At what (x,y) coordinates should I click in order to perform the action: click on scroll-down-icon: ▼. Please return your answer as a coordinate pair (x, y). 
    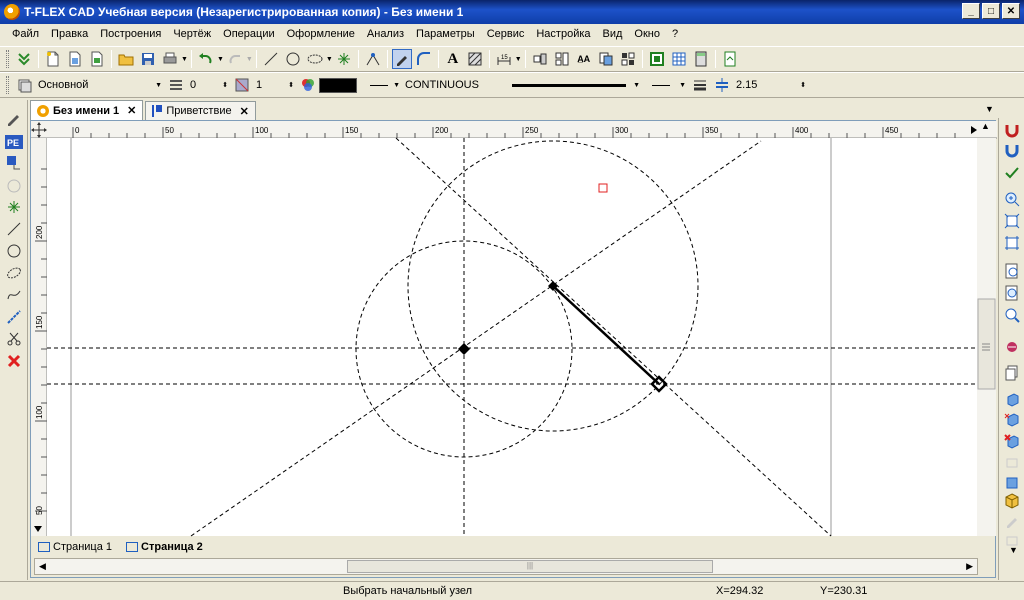
    Looking at the image, I should click on (1013, 550).